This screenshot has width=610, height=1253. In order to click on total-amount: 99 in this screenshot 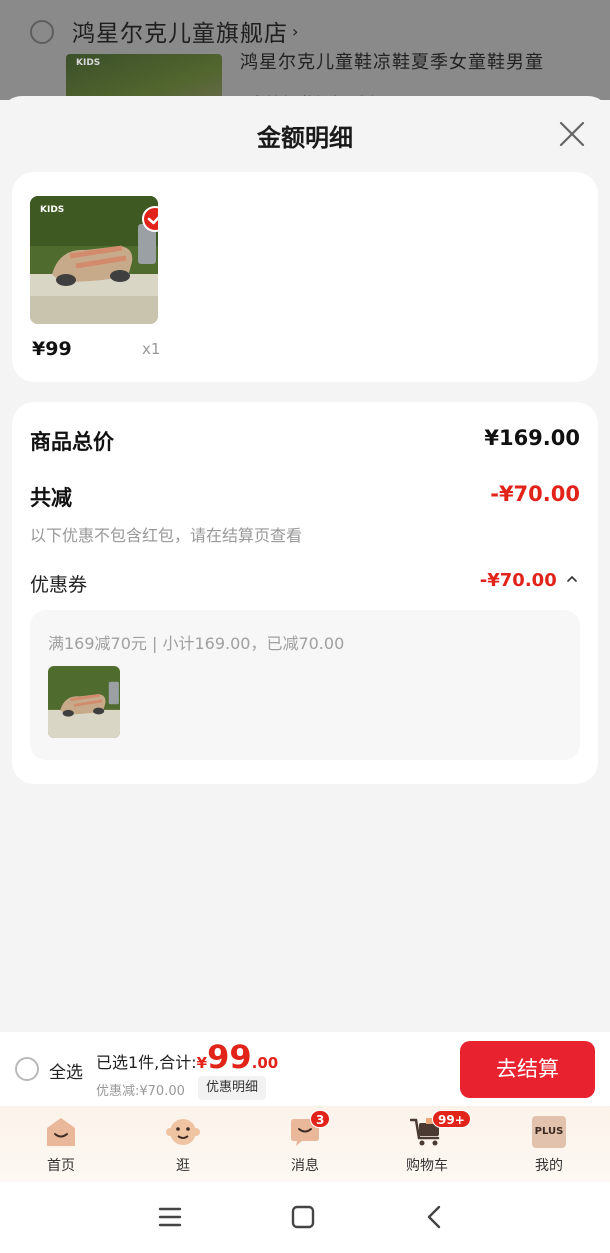, I will do `click(229, 1057)`.